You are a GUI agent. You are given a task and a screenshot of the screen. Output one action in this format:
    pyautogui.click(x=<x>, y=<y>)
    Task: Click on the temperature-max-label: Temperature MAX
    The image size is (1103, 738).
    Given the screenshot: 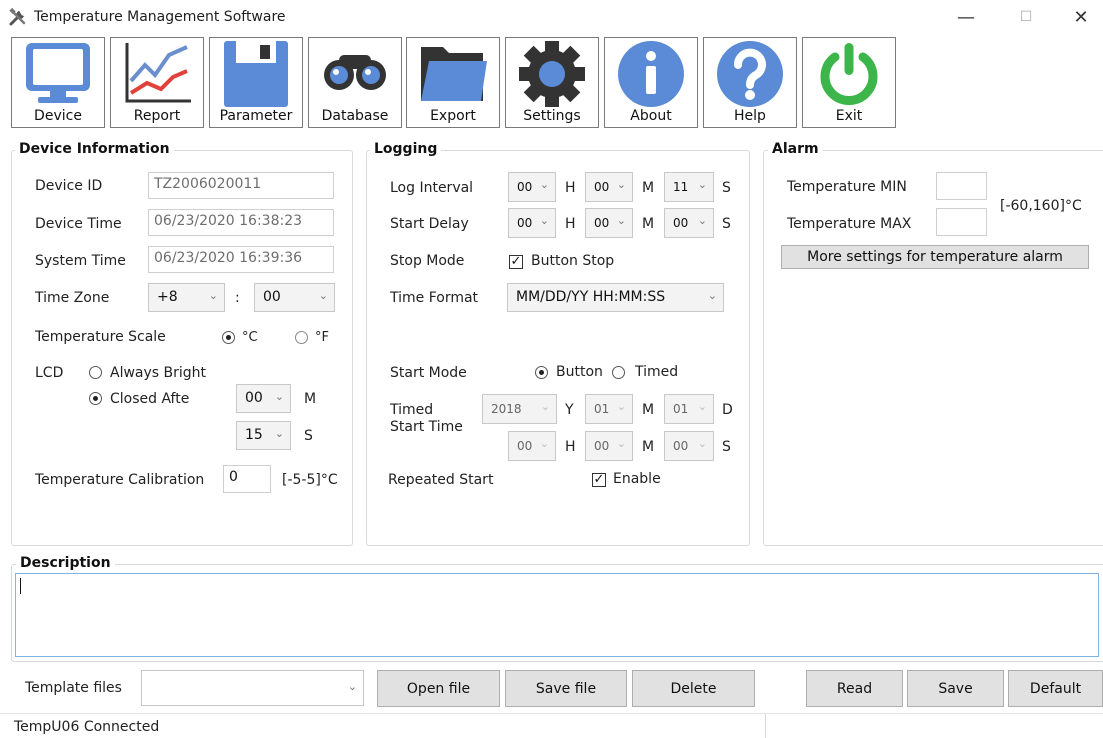 What is the action you would take?
    pyautogui.click(x=849, y=224)
    